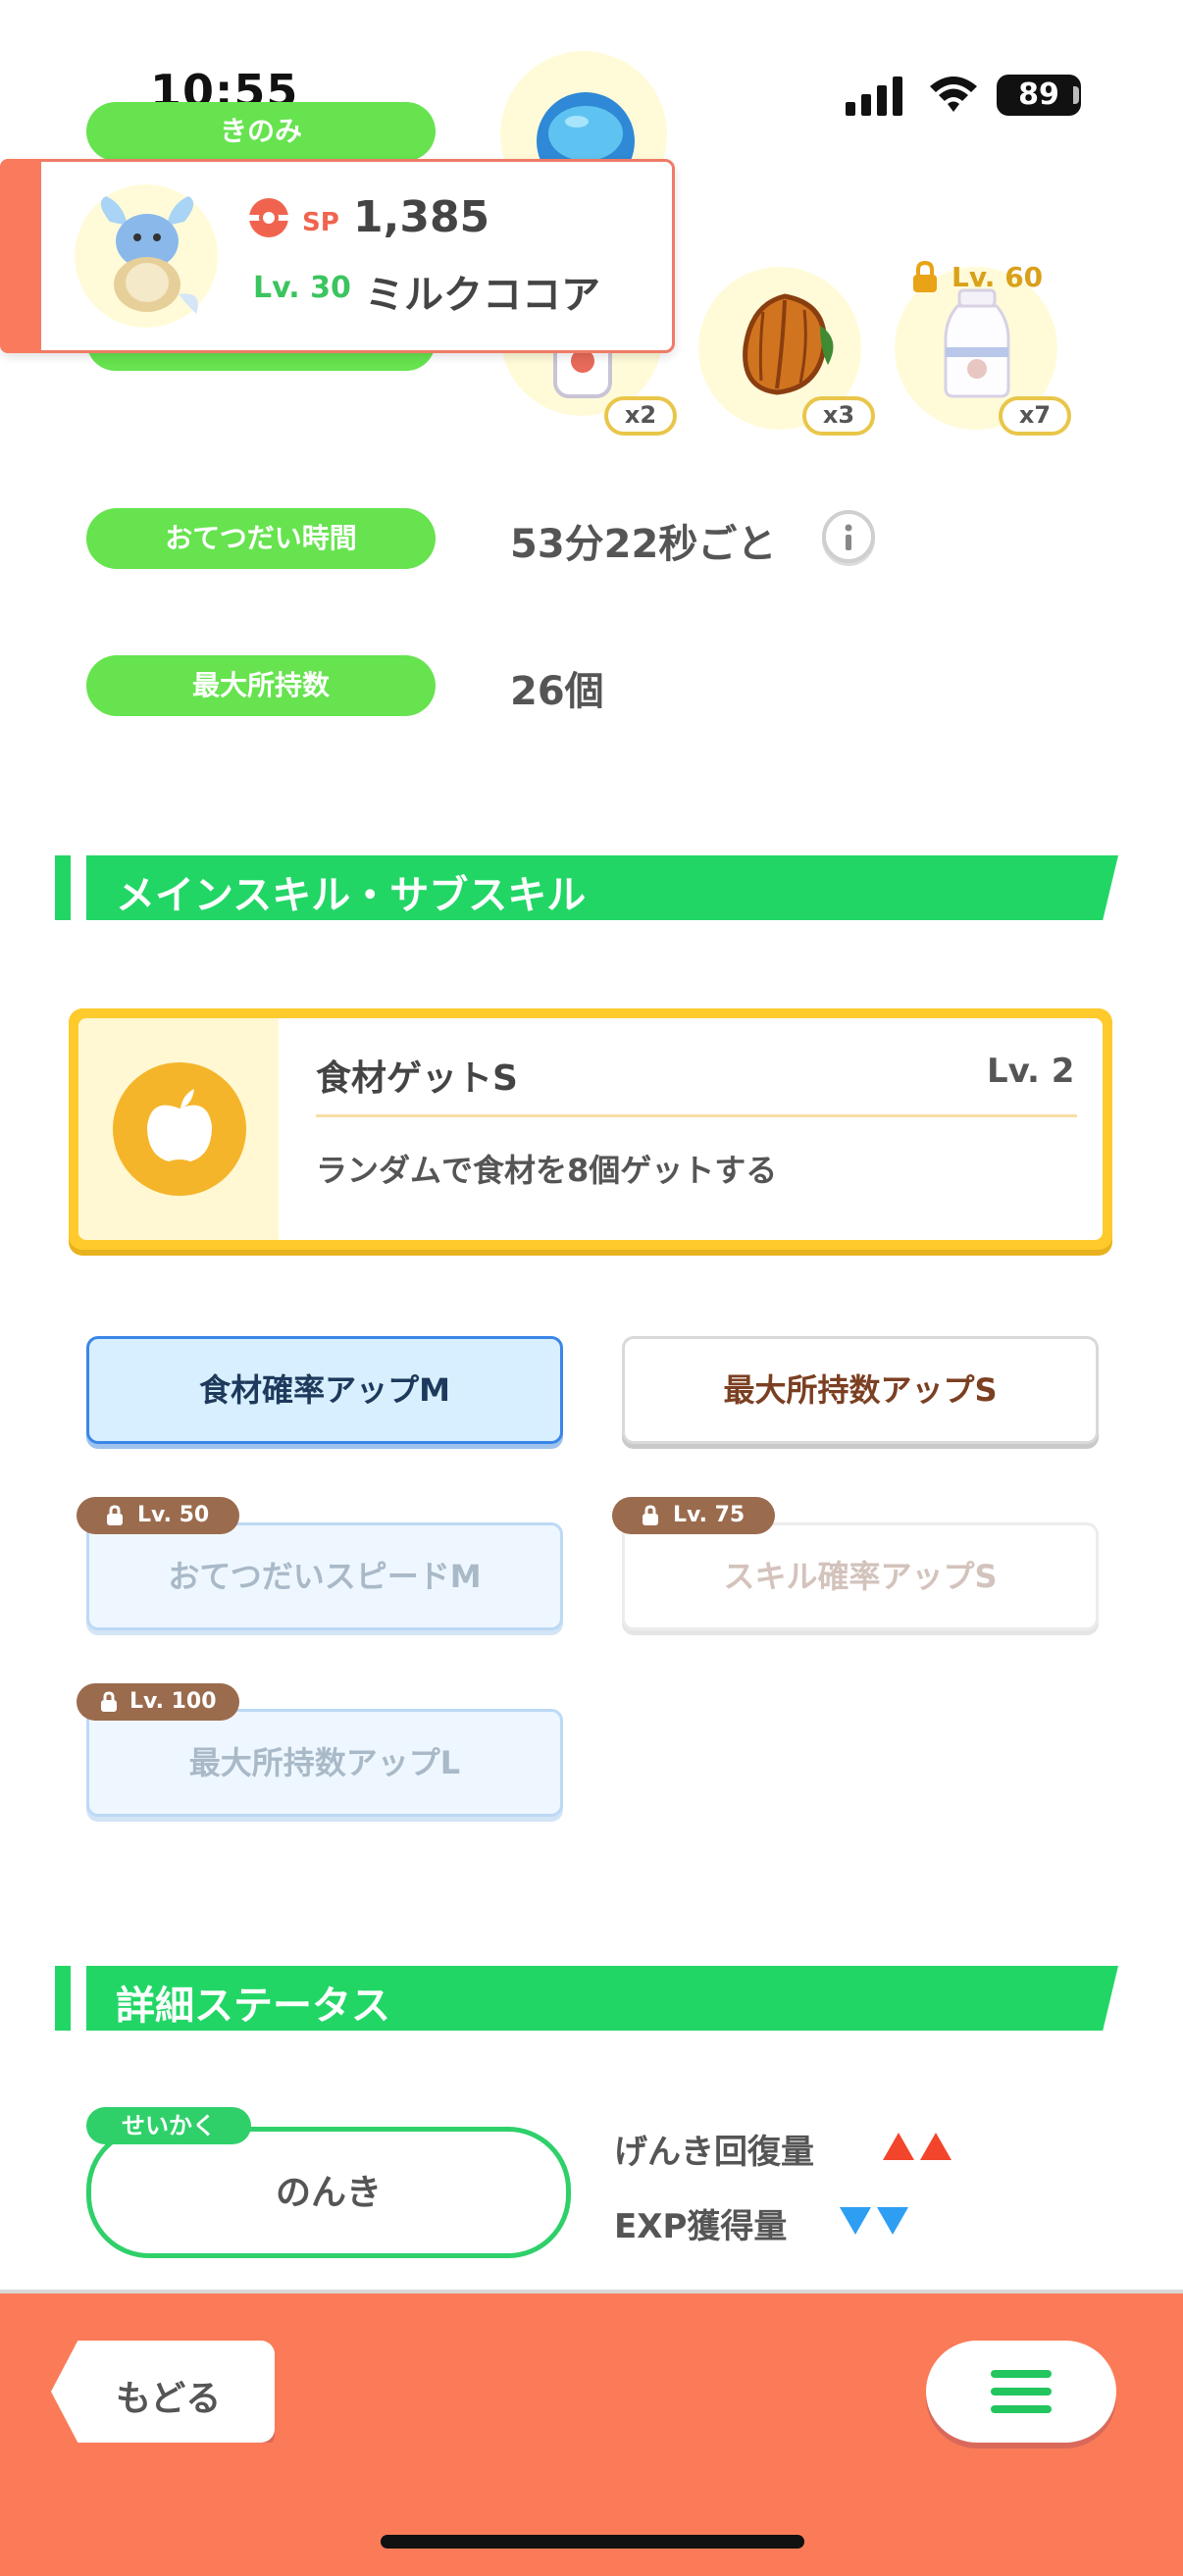  What do you see at coordinates (483, 295) in the screenshot?
I see `pokemon-name: ミルクココア` at bounding box center [483, 295].